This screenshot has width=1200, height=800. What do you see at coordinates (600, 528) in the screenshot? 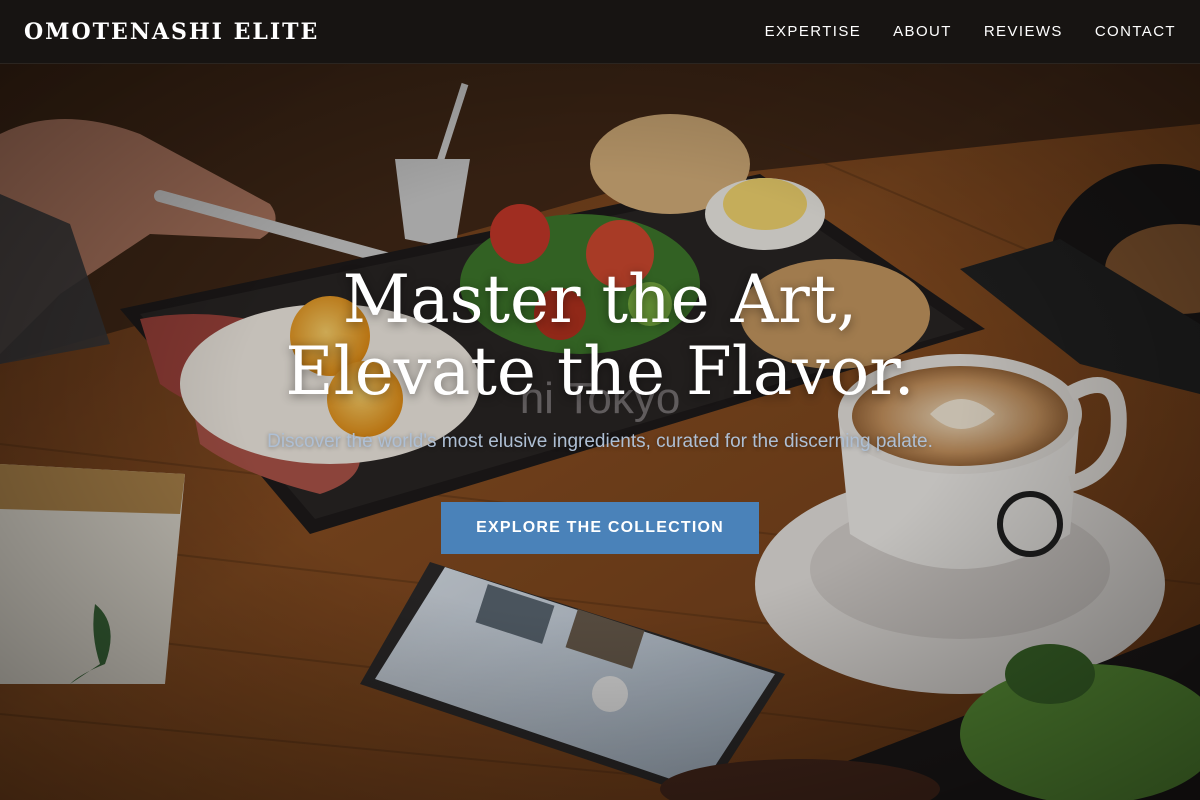
I see `explore-collection-button: EXPLORE THE COLLECTION` at bounding box center [600, 528].